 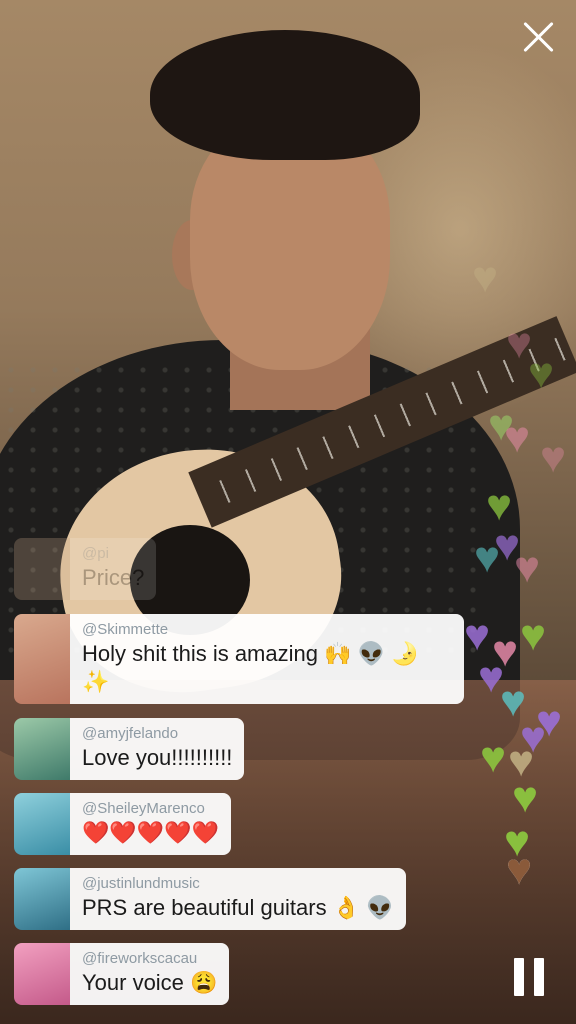 What do you see at coordinates (140, 958) in the screenshot?
I see `comment-username: @fireworkscacau` at bounding box center [140, 958].